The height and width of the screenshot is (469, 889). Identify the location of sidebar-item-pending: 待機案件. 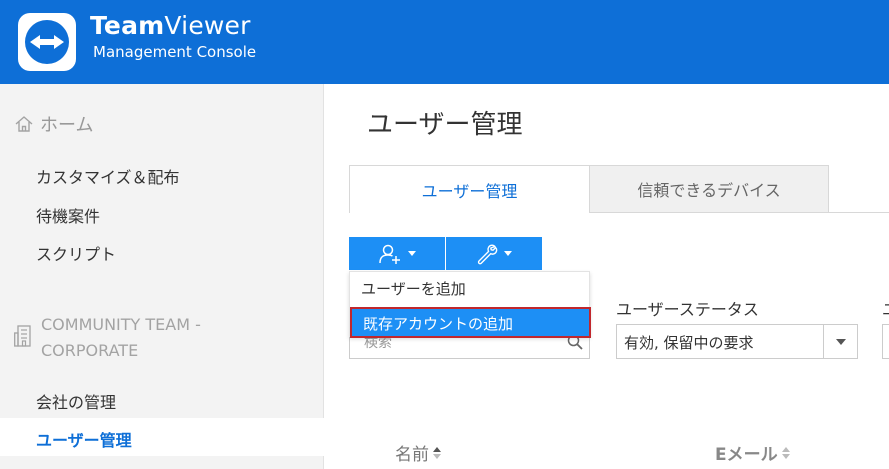
(68, 215).